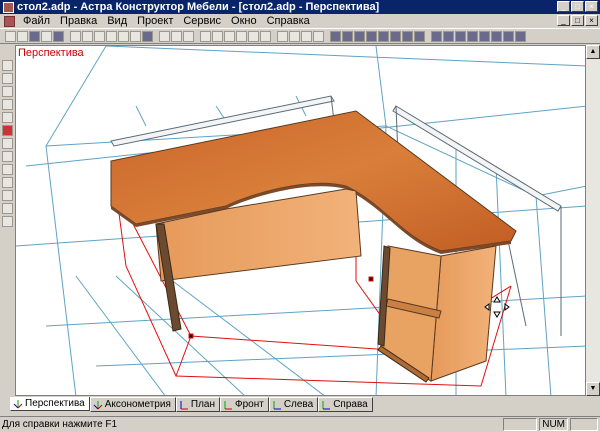 The image size is (600, 432). Describe the element at coordinates (7, 143) in the screenshot. I see `move-left-icon` at that location.